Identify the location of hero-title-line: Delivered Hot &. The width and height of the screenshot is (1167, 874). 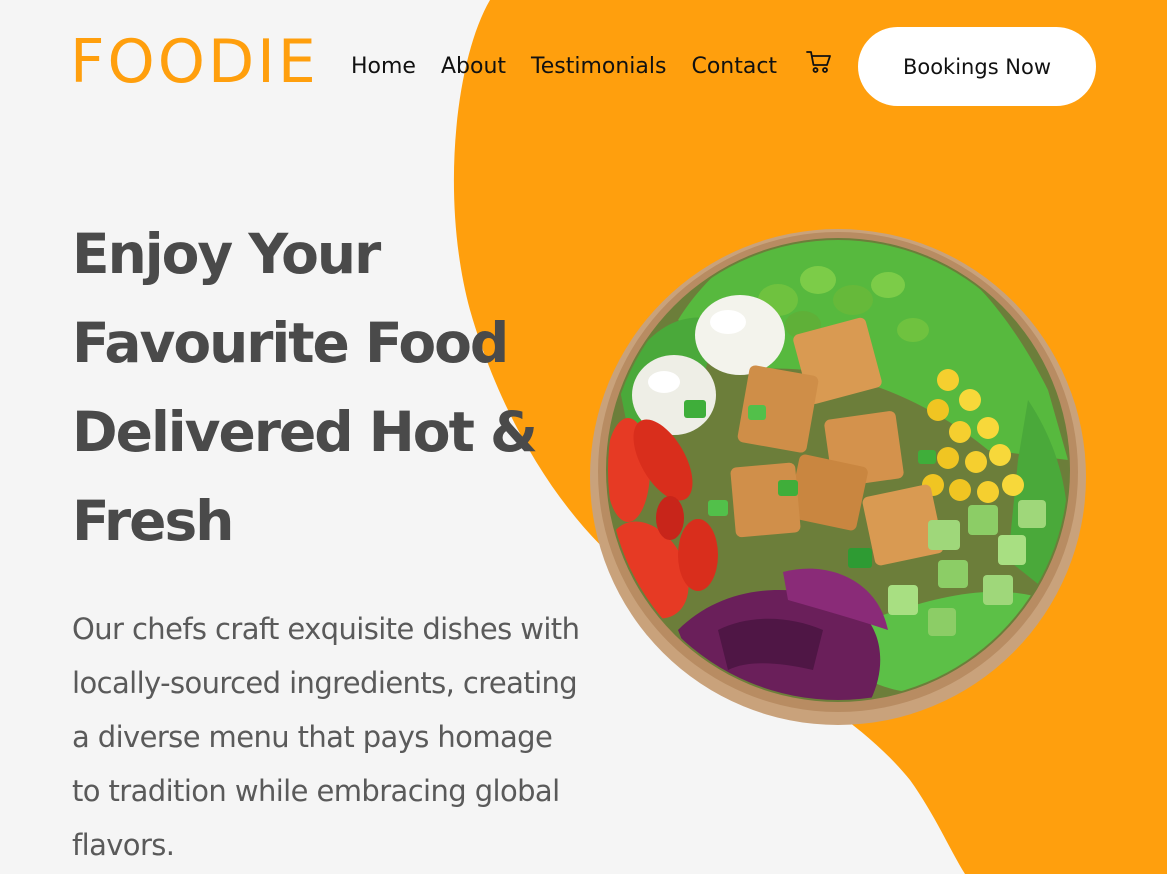
(305, 432).